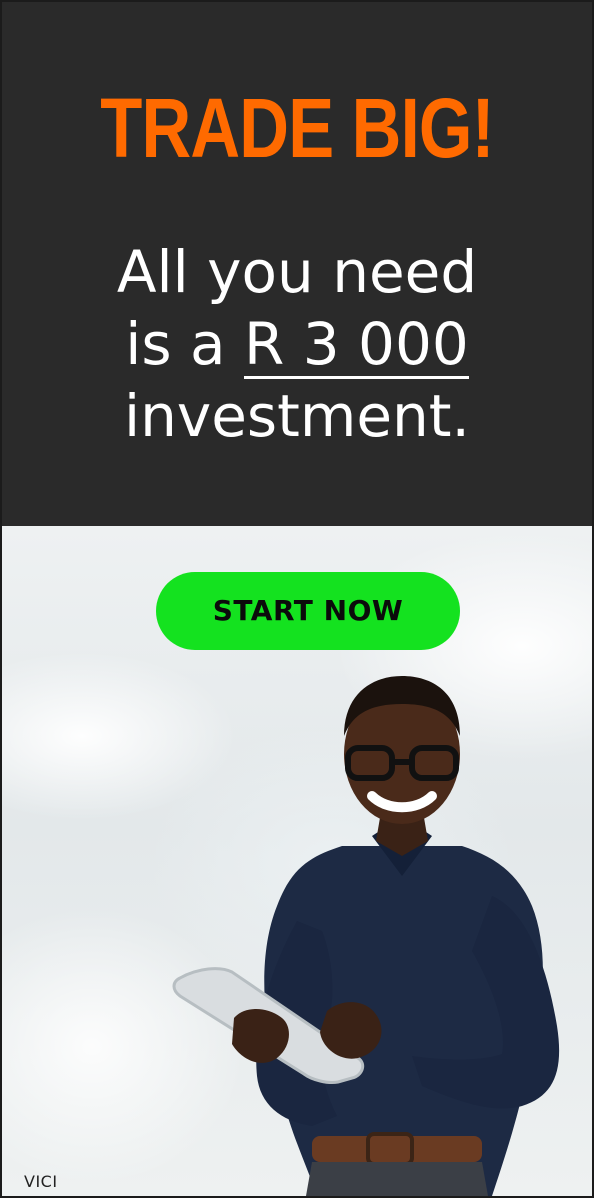  I want to click on investment-amount: R 3 000, so click(356, 344).